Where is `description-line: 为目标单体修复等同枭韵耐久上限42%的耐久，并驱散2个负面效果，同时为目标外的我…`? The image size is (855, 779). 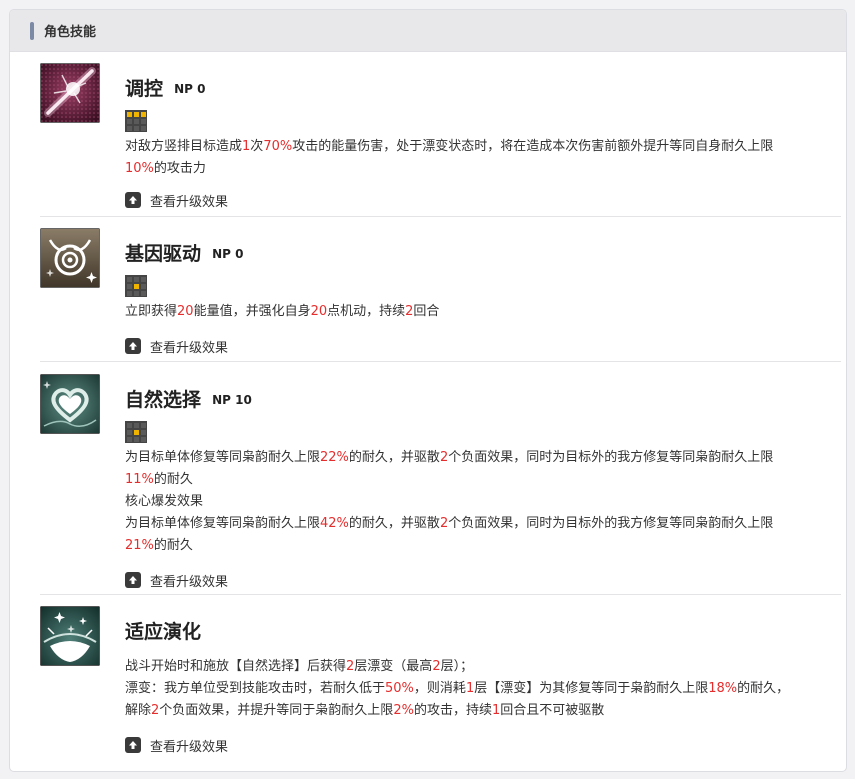
description-line: 为目标单体修复等同枭韵耐久上限42%的耐久，并驱散2个负面效果，同时为目标外的我… is located at coordinates (483, 524).